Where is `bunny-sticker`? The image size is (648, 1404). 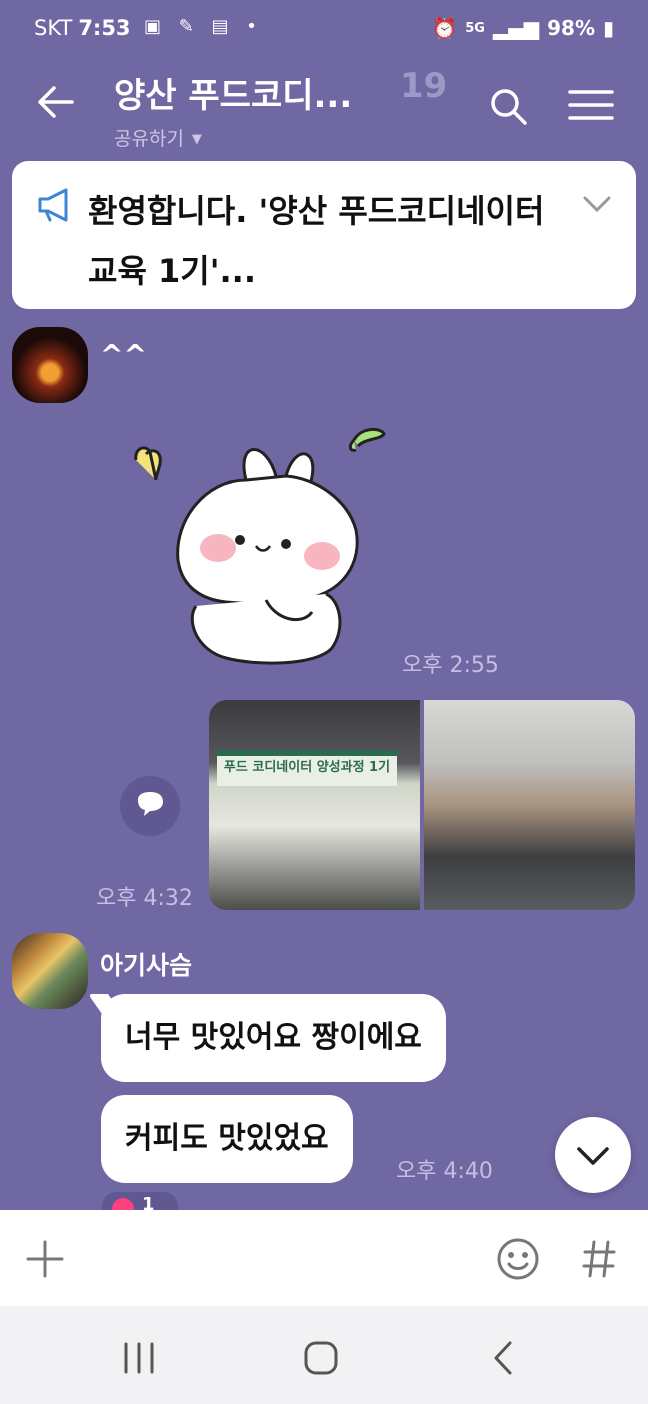
bunny-sticker is located at coordinates (261, 545).